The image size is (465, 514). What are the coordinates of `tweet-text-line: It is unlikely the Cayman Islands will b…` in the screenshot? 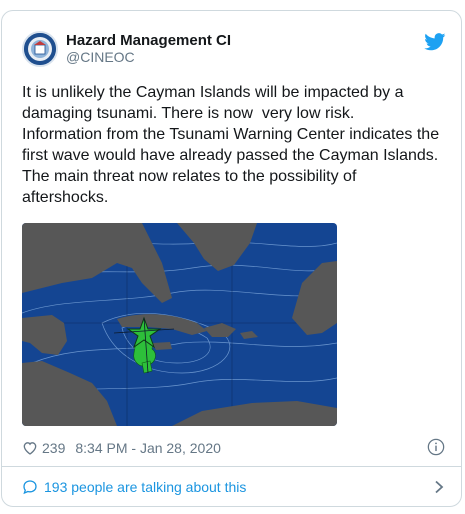 It's located at (215, 103).